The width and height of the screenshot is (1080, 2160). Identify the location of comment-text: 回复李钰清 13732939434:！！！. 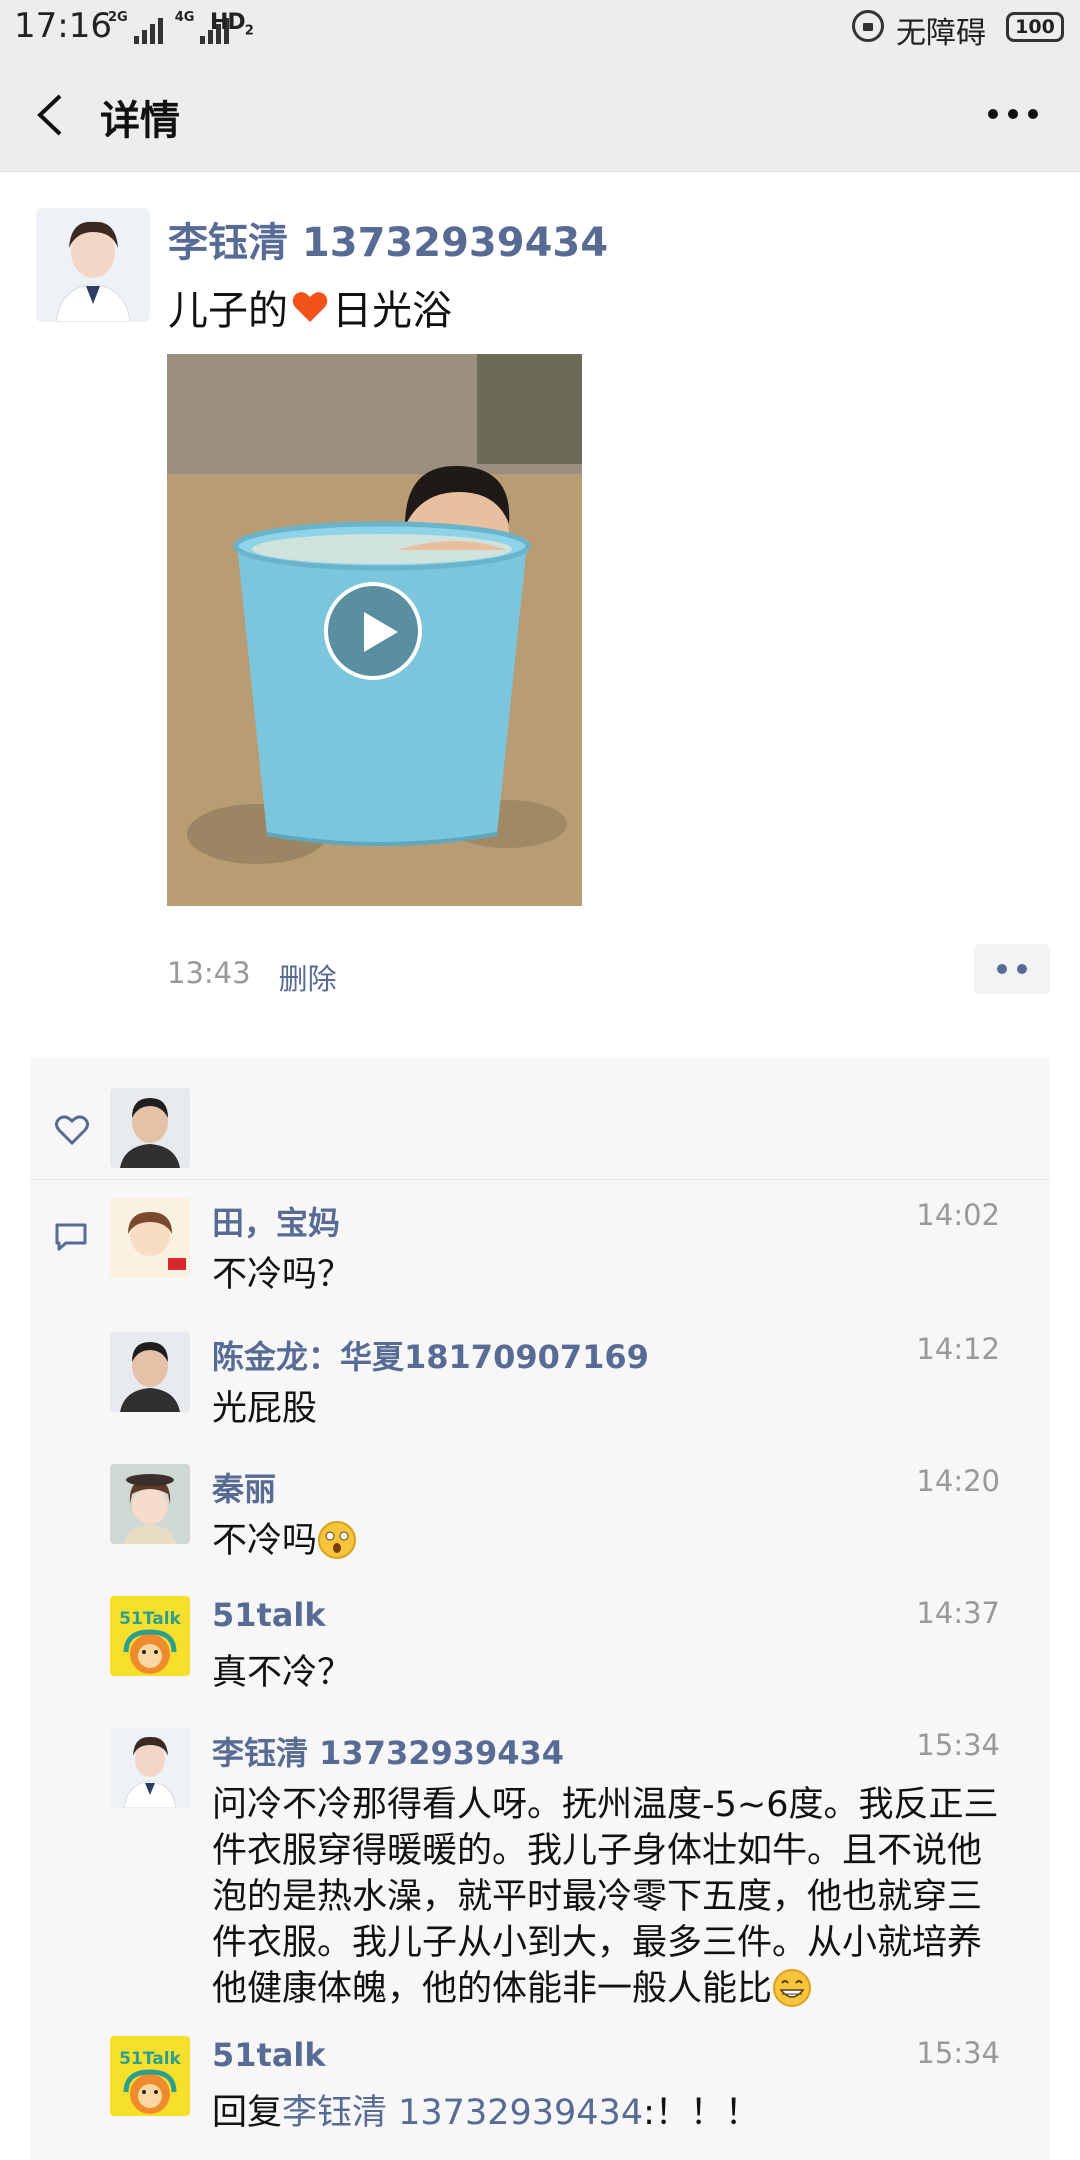
(486, 2113).